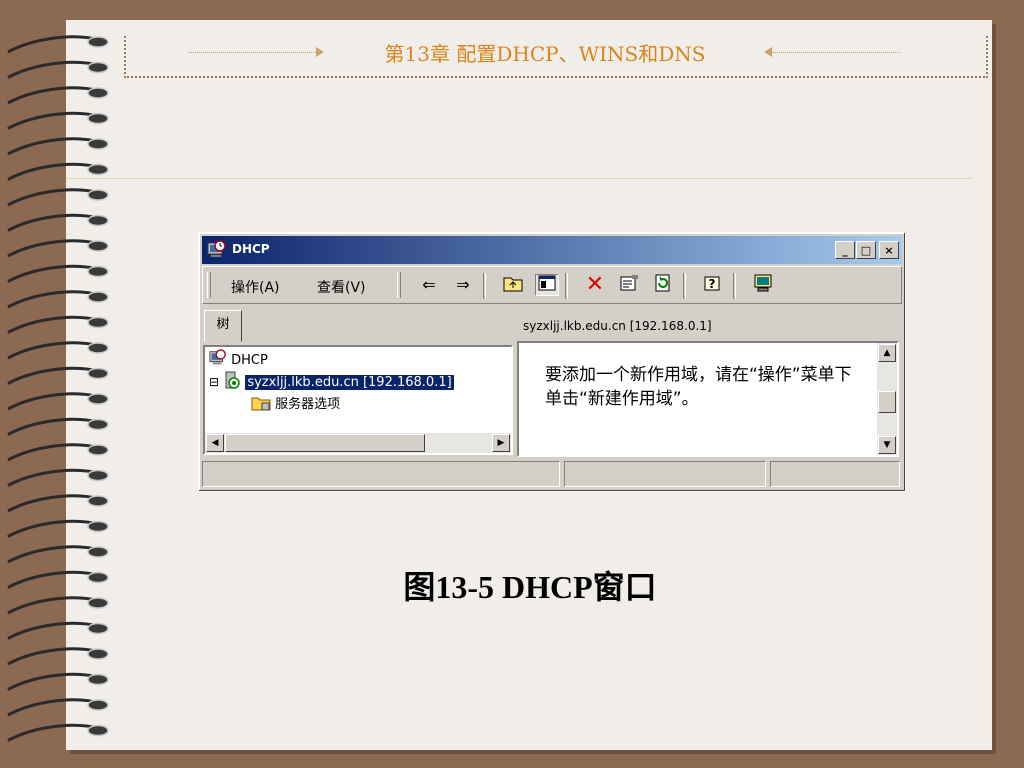  Describe the element at coordinates (595, 285) in the screenshot. I see `delete-icon: ✕` at that location.